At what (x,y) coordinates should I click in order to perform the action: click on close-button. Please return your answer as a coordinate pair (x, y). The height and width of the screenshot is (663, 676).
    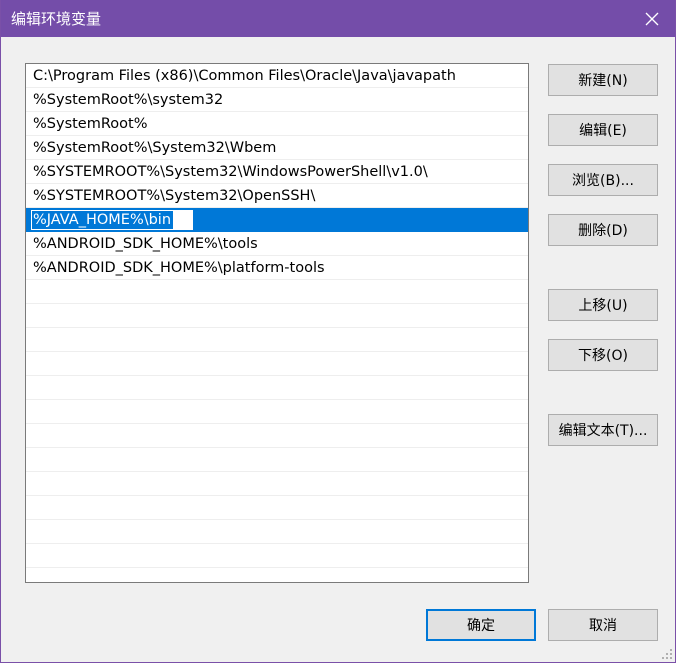
    Looking at the image, I should click on (652, 18).